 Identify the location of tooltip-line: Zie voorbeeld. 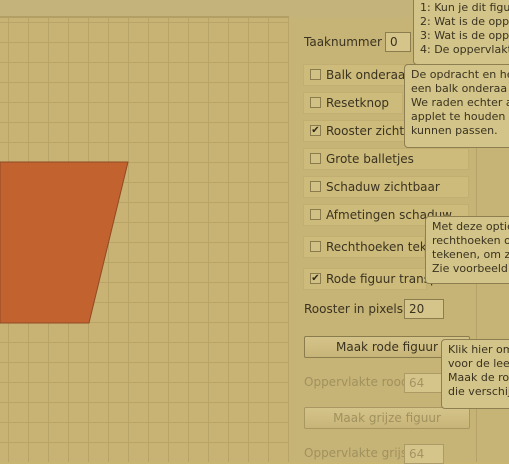
(470, 268).